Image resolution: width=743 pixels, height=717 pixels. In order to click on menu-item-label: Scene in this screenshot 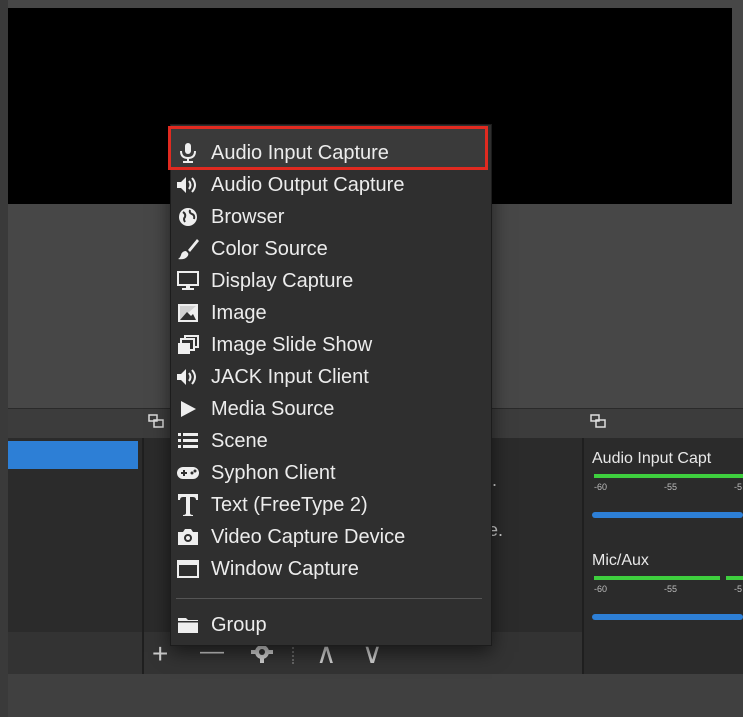, I will do `click(239, 440)`.